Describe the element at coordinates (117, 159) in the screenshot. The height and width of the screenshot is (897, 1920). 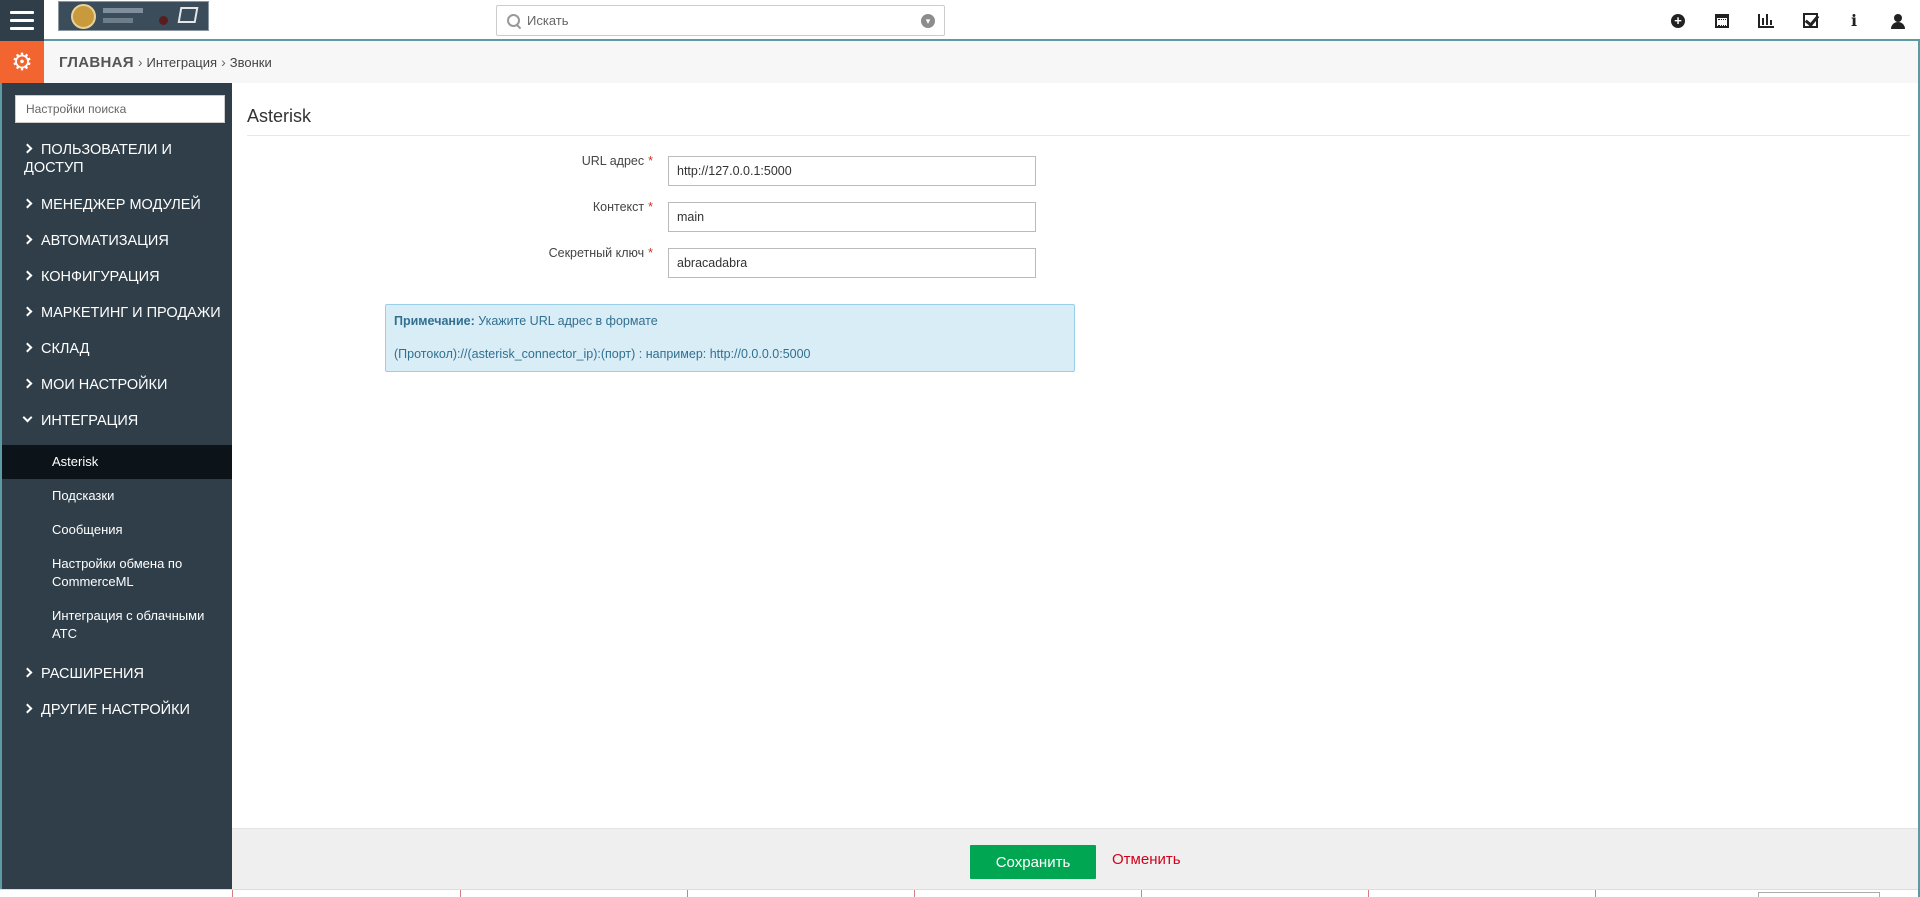
I see `sidebar-item-users-access: ПОЛЬЗОВАТЕЛИ И ДОСТУП` at that location.